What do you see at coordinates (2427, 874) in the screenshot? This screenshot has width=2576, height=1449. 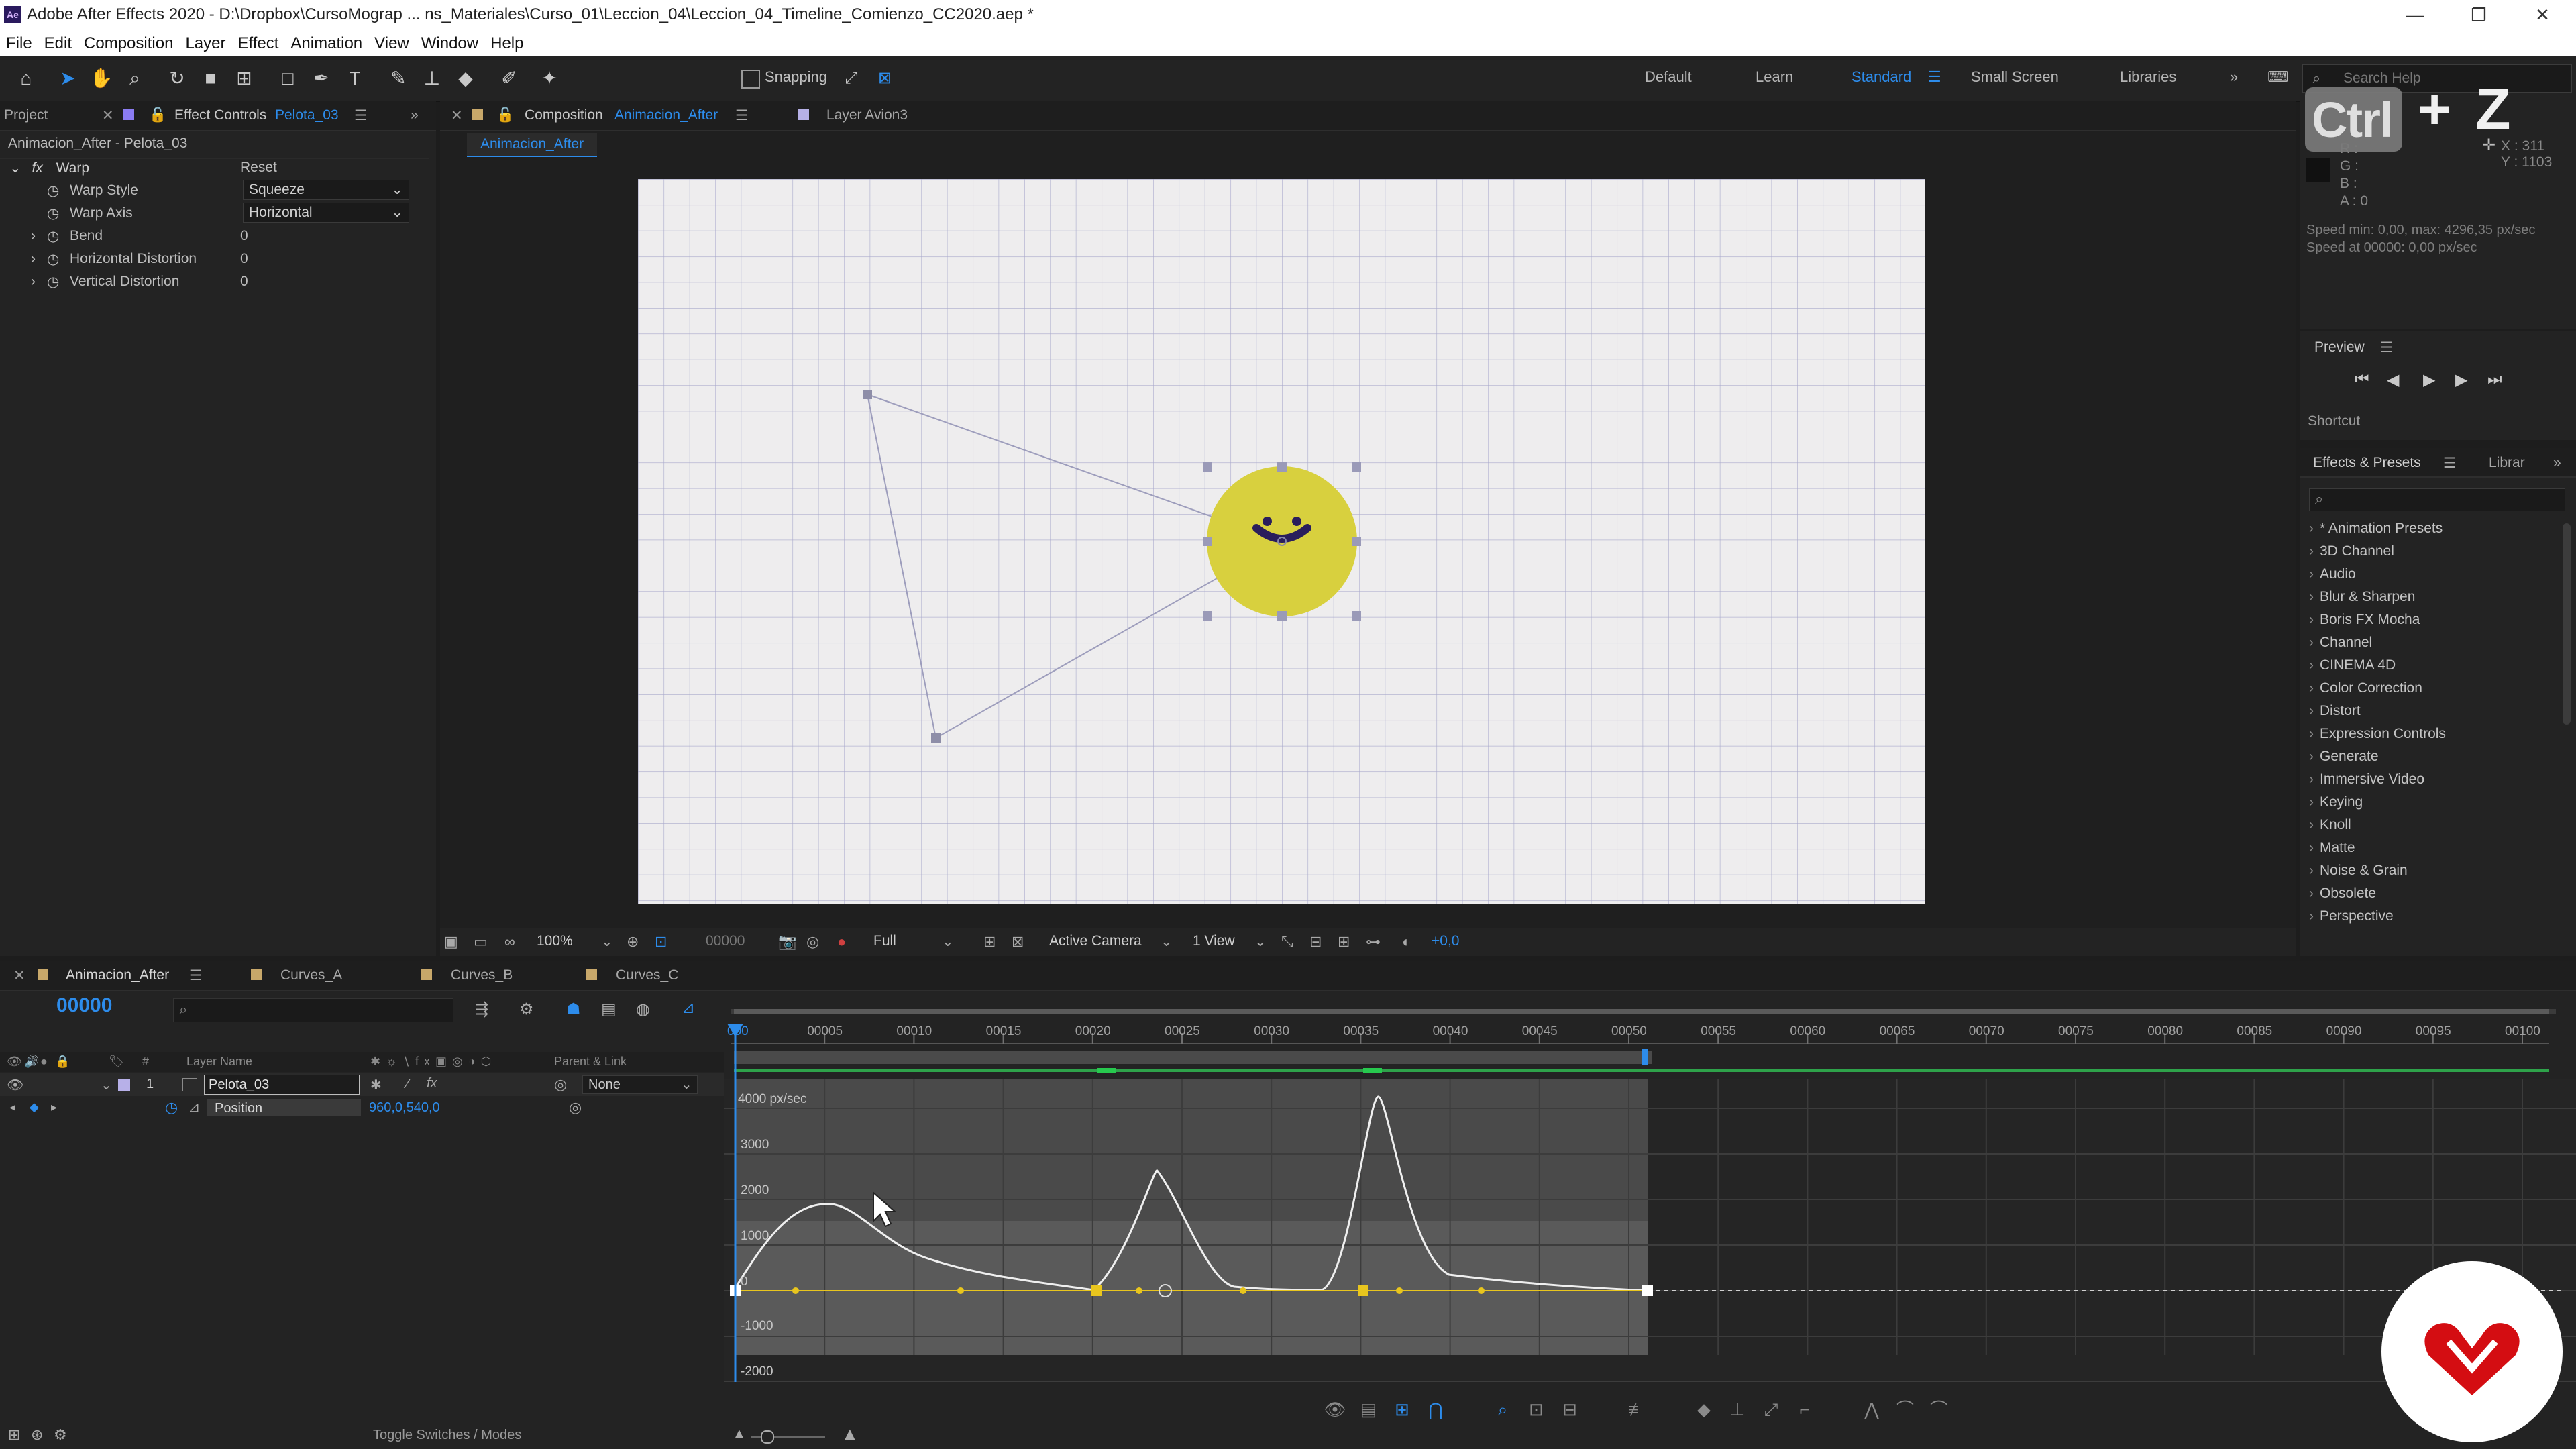 I see `effects-category: › Noise & Grain` at bounding box center [2427, 874].